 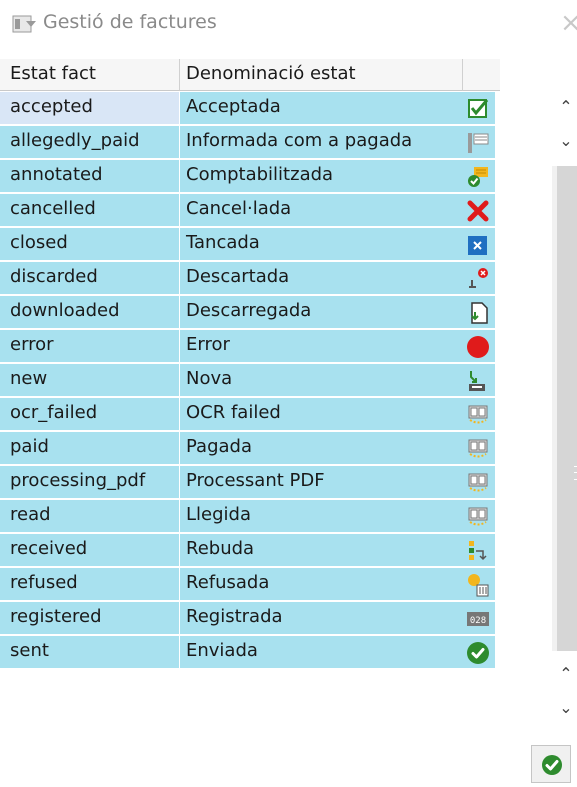 What do you see at coordinates (321, 516) in the screenshot?
I see `name-cell: Llegida` at bounding box center [321, 516].